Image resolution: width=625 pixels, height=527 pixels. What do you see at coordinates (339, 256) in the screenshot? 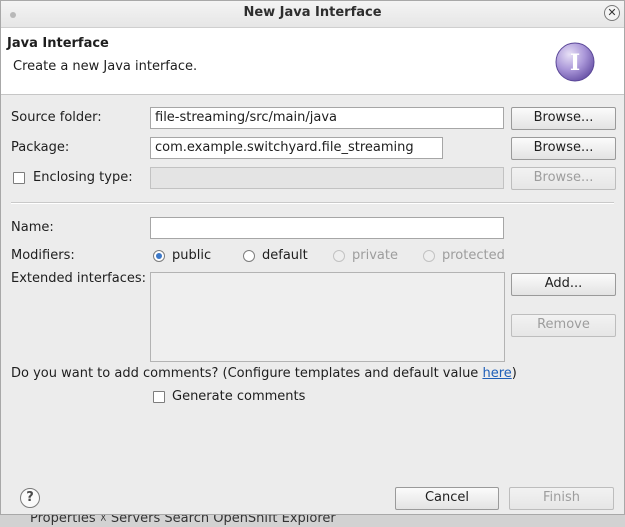
I see `modifier-private-radio` at bounding box center [339, 256].